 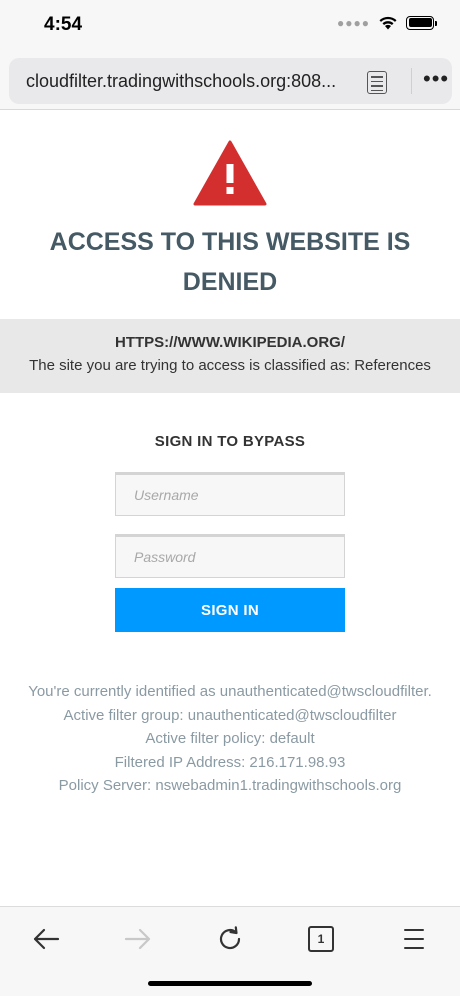 I want to click on tabs-icon: 1, so click(x=321, y=939).